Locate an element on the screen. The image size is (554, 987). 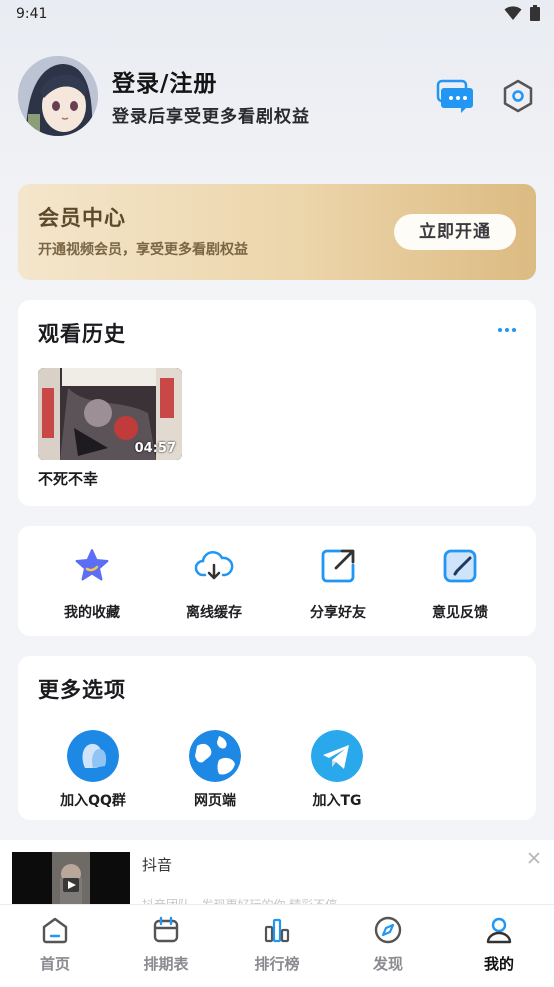
join-qq-group-label: 加入QQ群 is located at coordinates (93, 801).